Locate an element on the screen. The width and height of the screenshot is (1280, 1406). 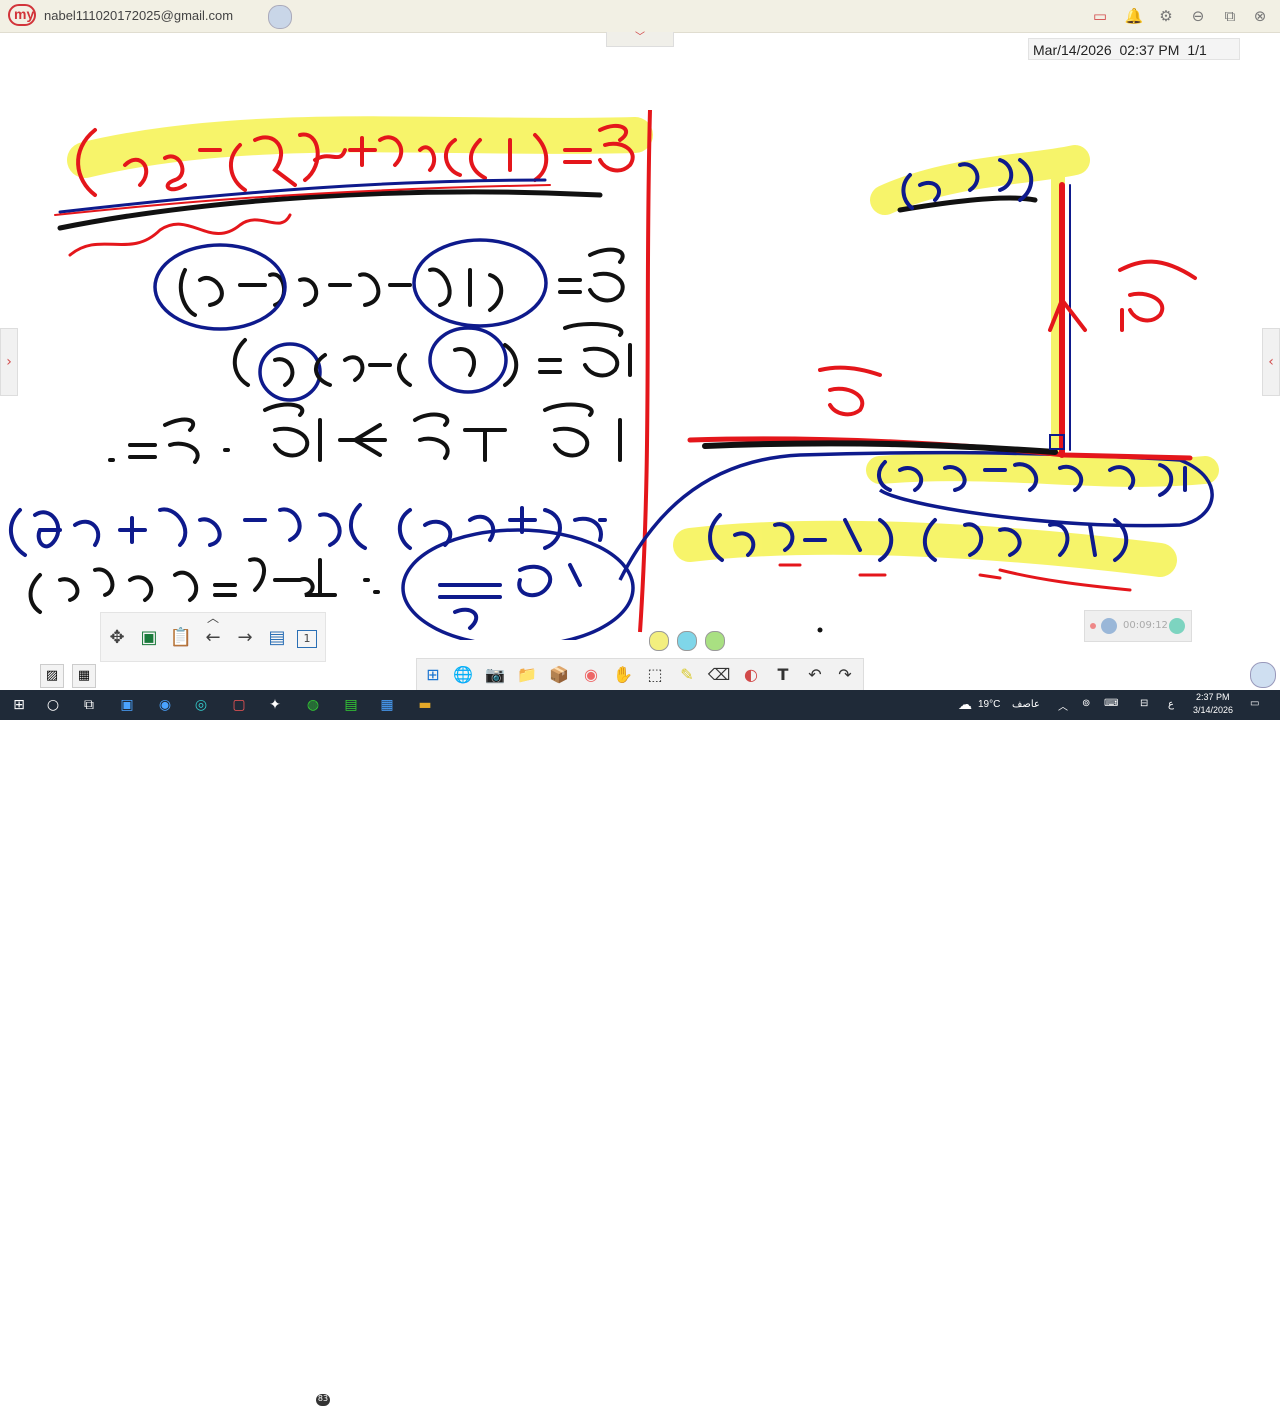
notification-icon: ▭ is located at coordinates (1254, 703).